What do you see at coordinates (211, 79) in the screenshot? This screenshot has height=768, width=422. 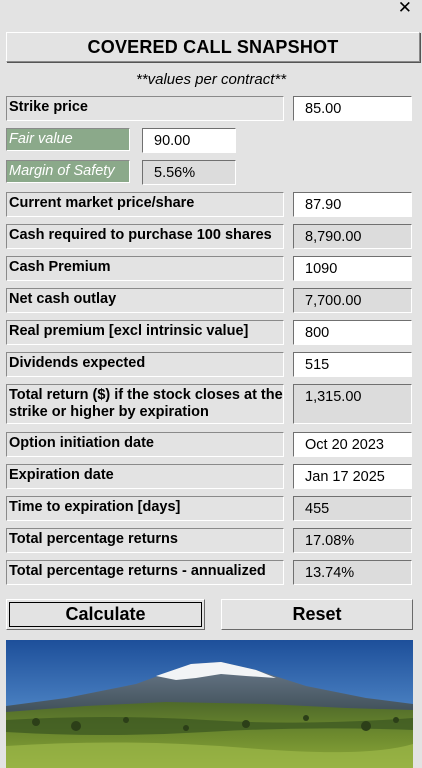 I see `subtitle: **values per contract**` at bounding box center [211, 79].